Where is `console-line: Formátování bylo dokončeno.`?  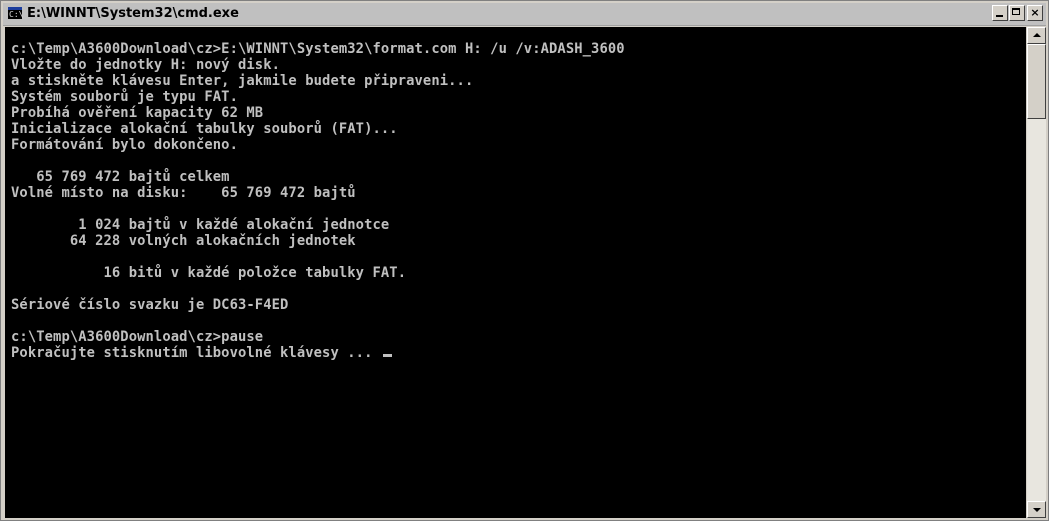
console-line: Formátování bylo dokončeno. is located at coordinates (124, 145).